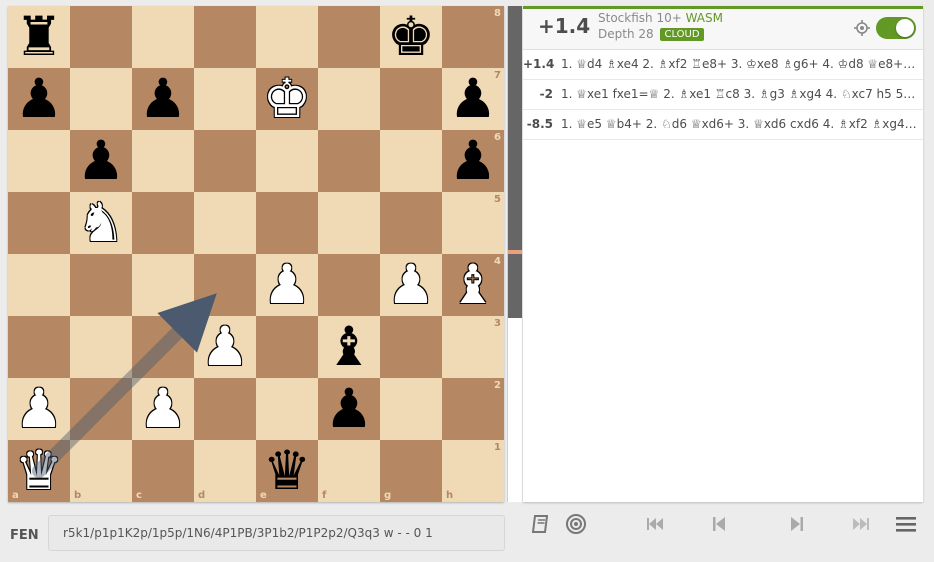  What do you see at coordinates (411, 471) in the screenshot?
I see `square-g1: g` at bounding box center [411, 471].